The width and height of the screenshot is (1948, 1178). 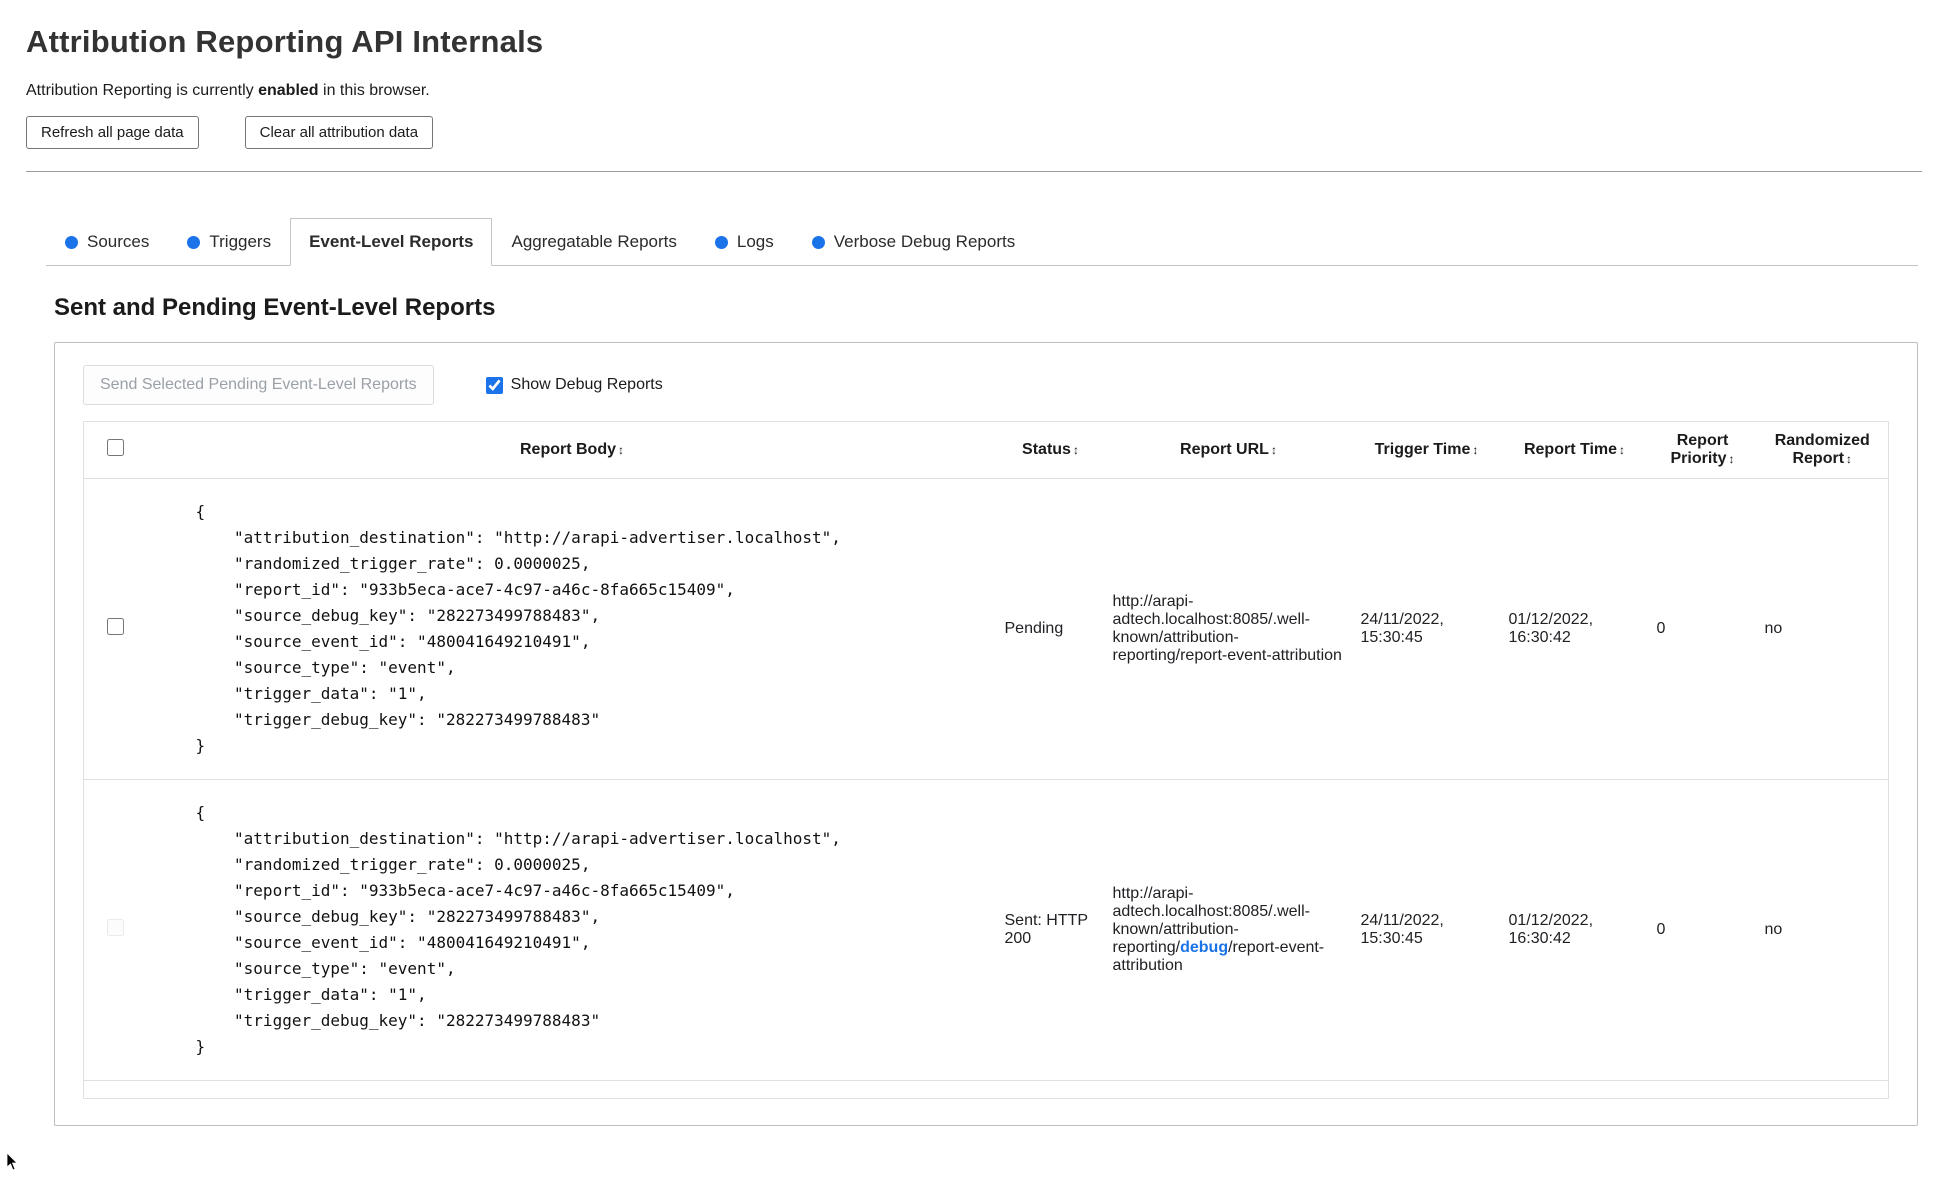 What do you see at coordinates (1699, 449) in the screenshot?
I see `col-label-report-priority: Report Priority` at bounding box center [1699, 449].